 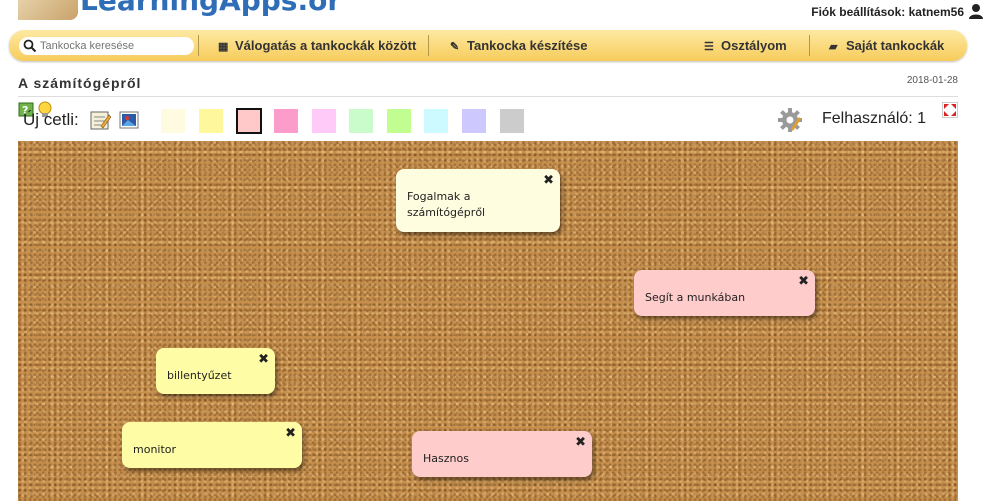 I want to click on color-swatch-yellow, so click(x=211, y=121).